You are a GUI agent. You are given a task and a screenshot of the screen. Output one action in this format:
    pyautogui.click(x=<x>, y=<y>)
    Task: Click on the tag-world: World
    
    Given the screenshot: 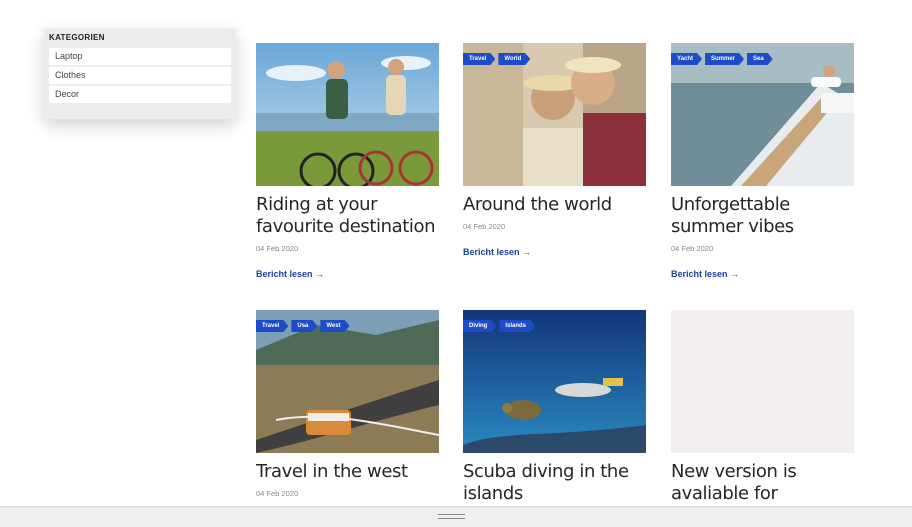 What is the action you would take?
    pyautogui.click(x=514, y=59)
    